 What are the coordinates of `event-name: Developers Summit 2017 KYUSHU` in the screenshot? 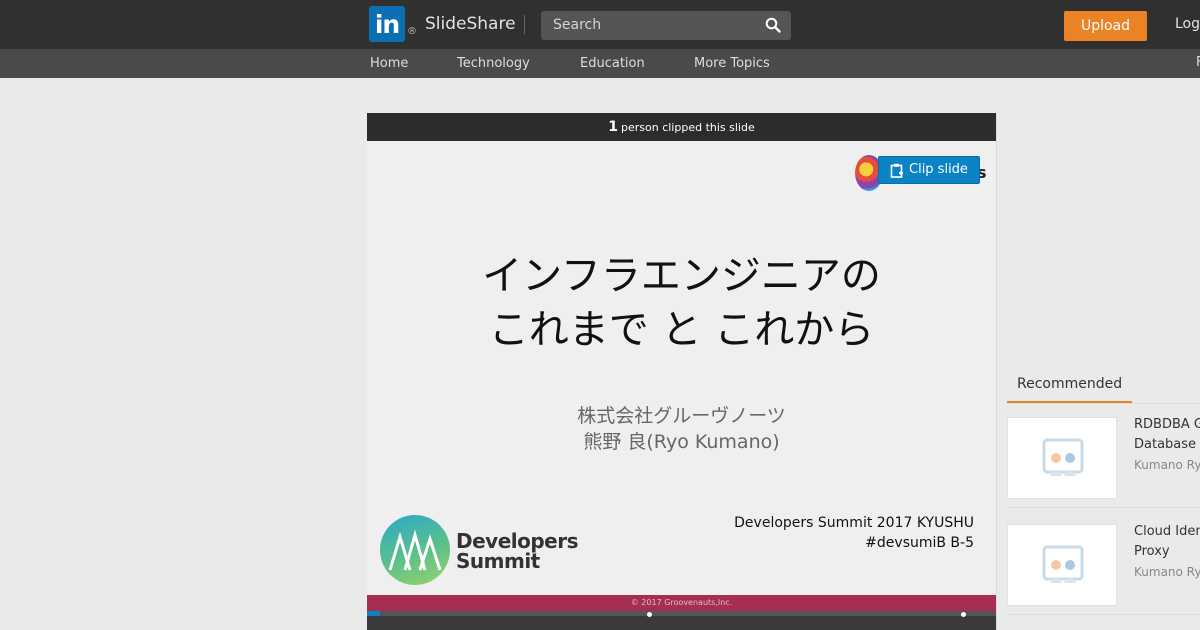 It's located at (854, 523).